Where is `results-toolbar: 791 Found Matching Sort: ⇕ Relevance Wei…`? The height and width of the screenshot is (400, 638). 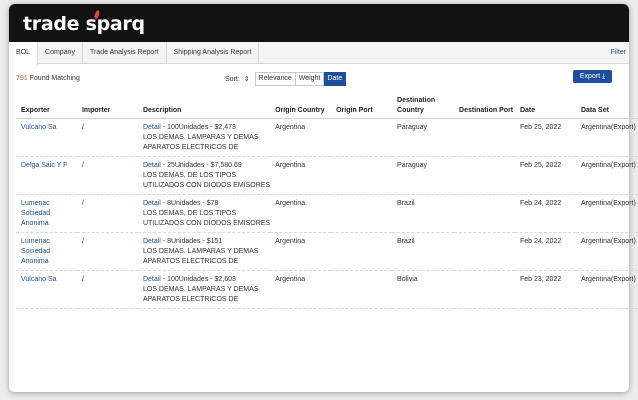
results-toolbar: 791 Found Matching Sort: ⇕ Relevance Wei… is located at coordinates (319, 81).